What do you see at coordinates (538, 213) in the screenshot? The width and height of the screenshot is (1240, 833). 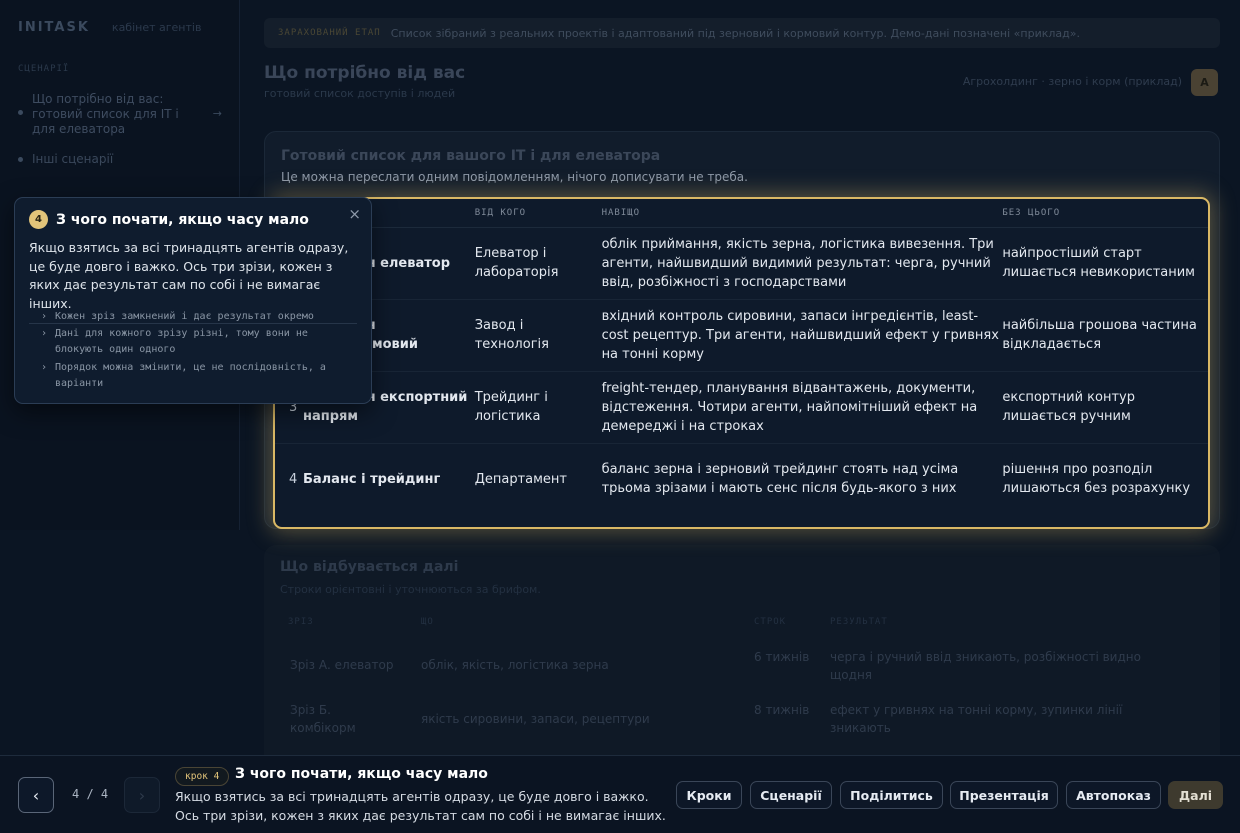 I see `column-header: ВІД КОГО` at bounding box center [538, 213].